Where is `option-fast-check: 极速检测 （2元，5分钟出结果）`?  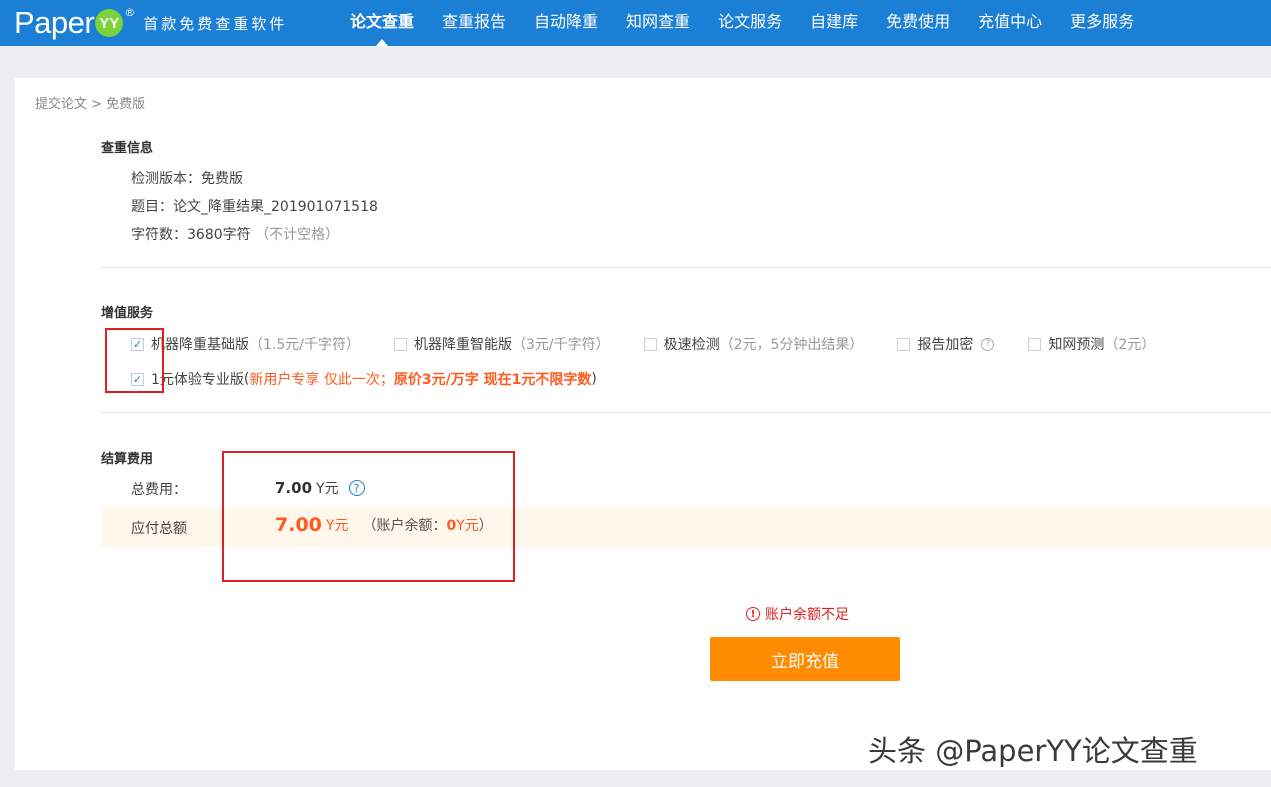
option-fast-check: 极速检测 （2元，5分钟出结果） is located at coordinates (753, 344).